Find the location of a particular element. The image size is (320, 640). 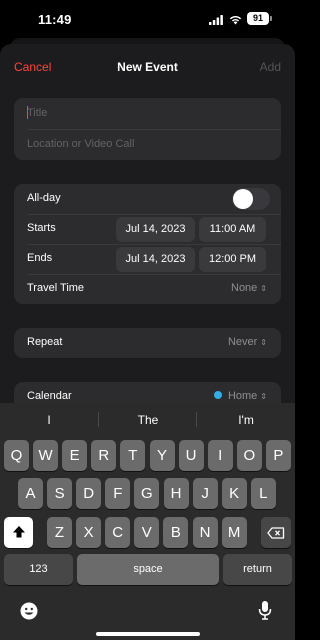

key-o: O is located at coordinates (249, 455).